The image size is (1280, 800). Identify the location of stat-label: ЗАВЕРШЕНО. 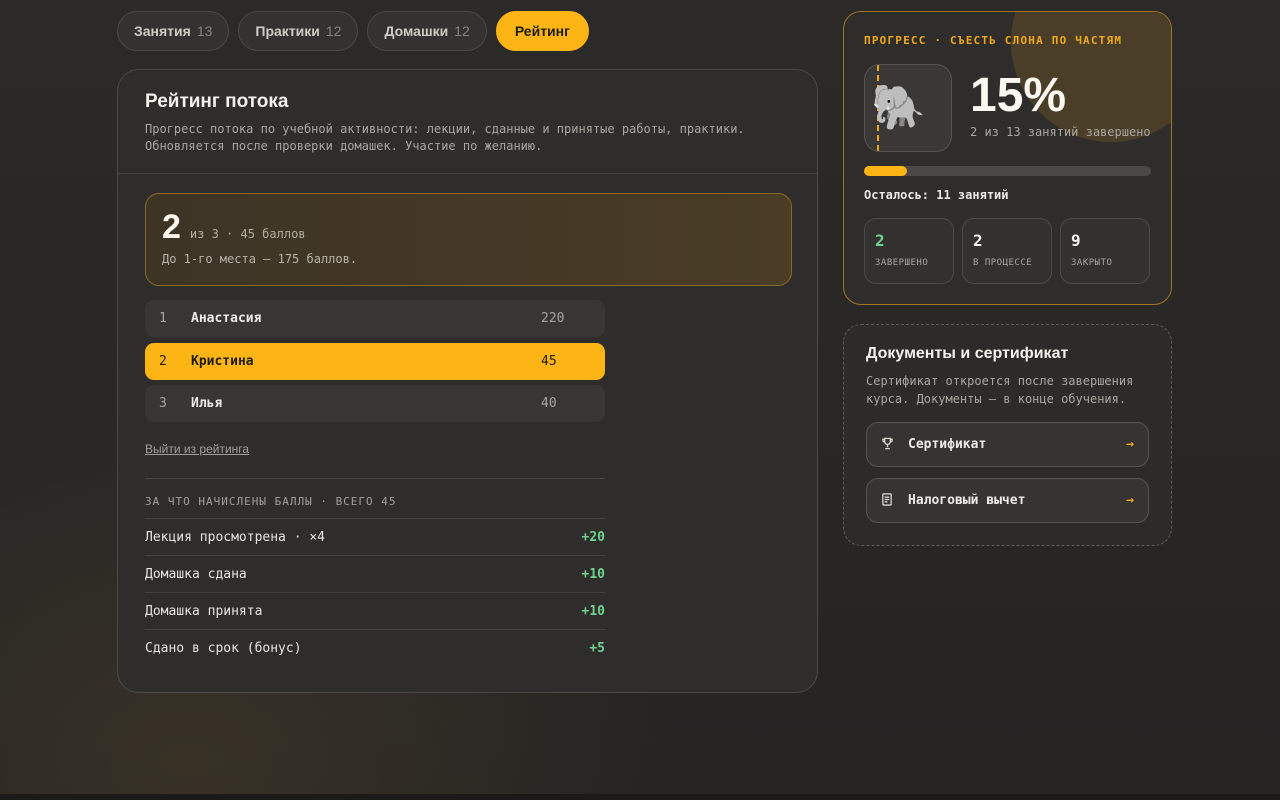
(902, 263).